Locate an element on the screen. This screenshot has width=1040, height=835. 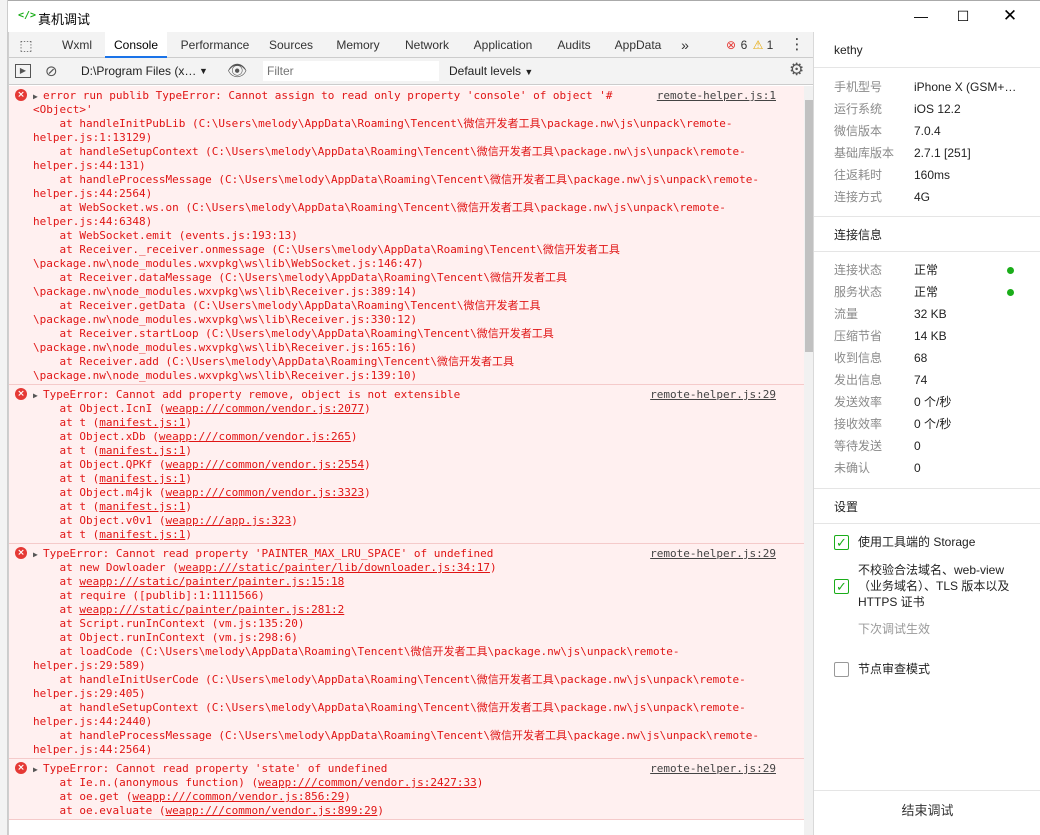
tab-performance: Performance is located at coordinates (215, 45).